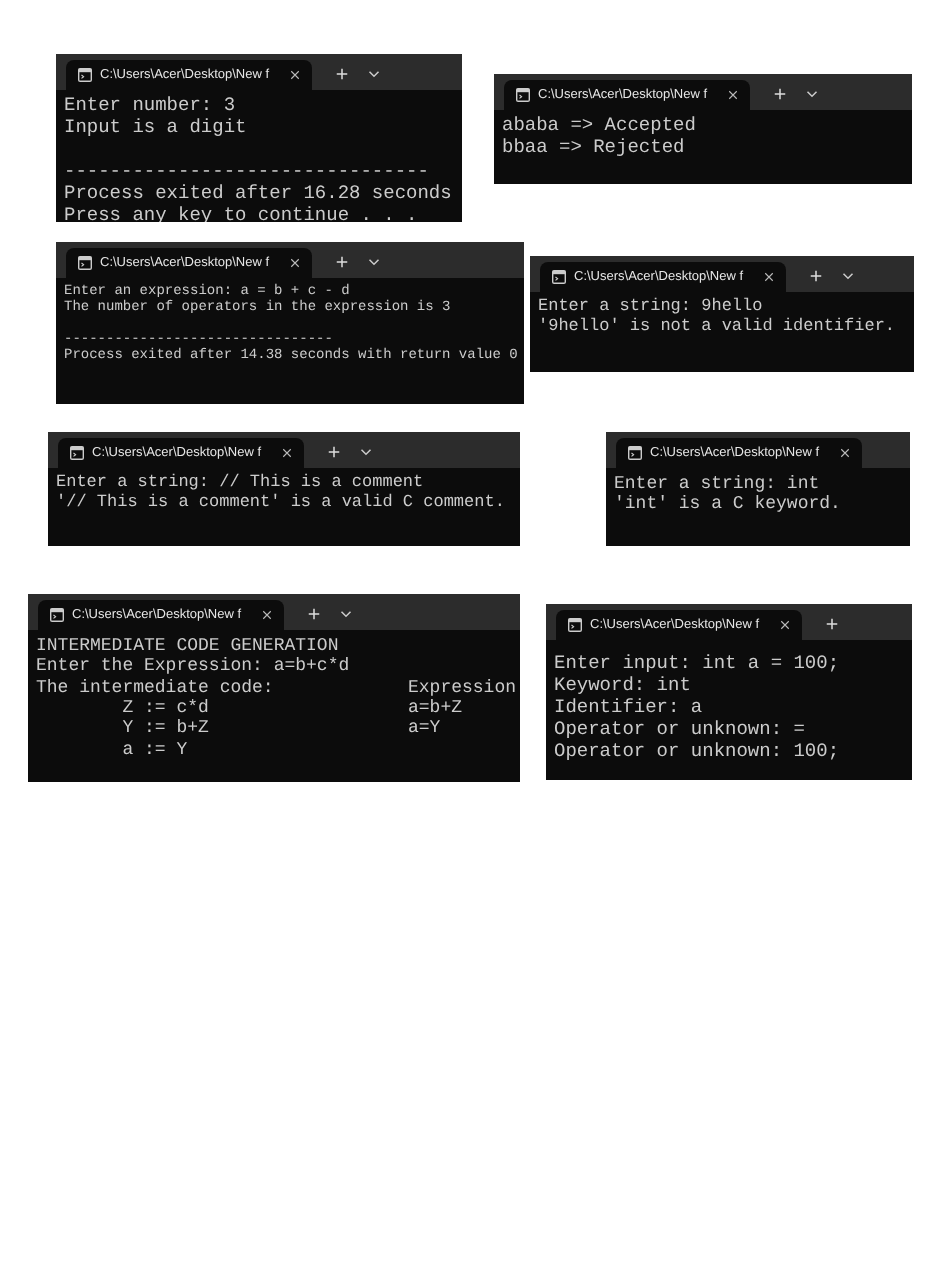 This screenshot has width=948, height=1264. What do you see at coordinates (727, 505) in the screenshot?
I see `console-text: 'int' is a C keyword.` at bounding box center [727, 505].